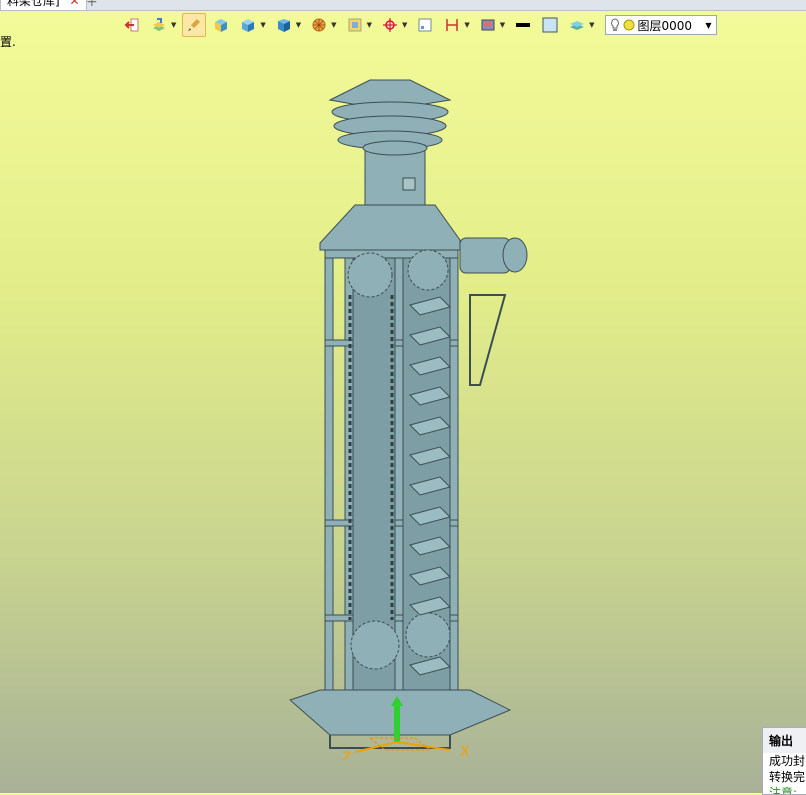 This screenshot has height=795, width=806. I want to click on hint-text: 置., so click(8, 42).